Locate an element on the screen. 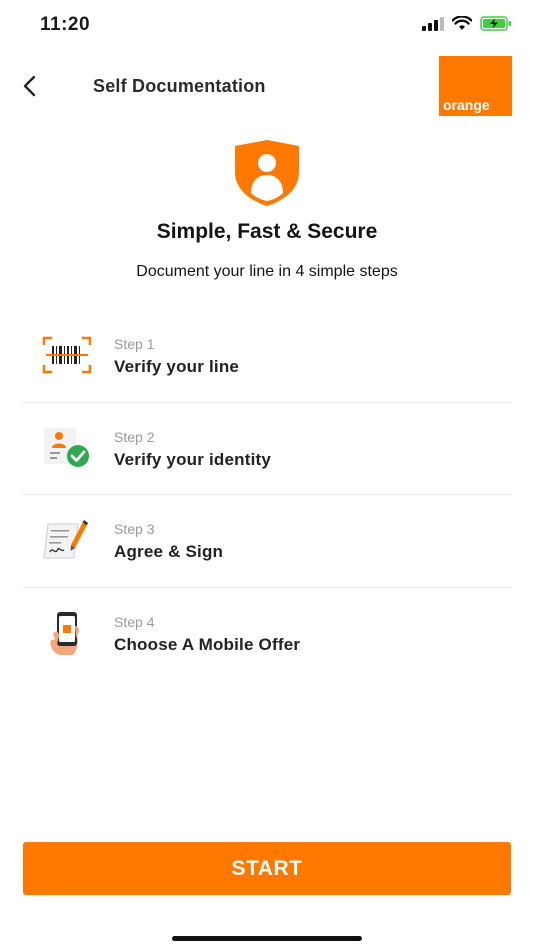 The width and height of the screenshot is (534, 950). phone-in-hand-icon is located at coordinates (67, 633).